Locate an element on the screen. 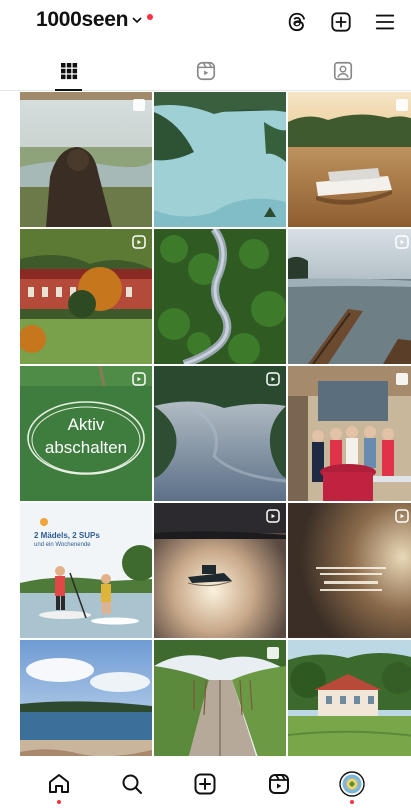  post-tile: 2 Mädels, 2 SUPs und ein Wochenende is located at coordinates (86, 570).